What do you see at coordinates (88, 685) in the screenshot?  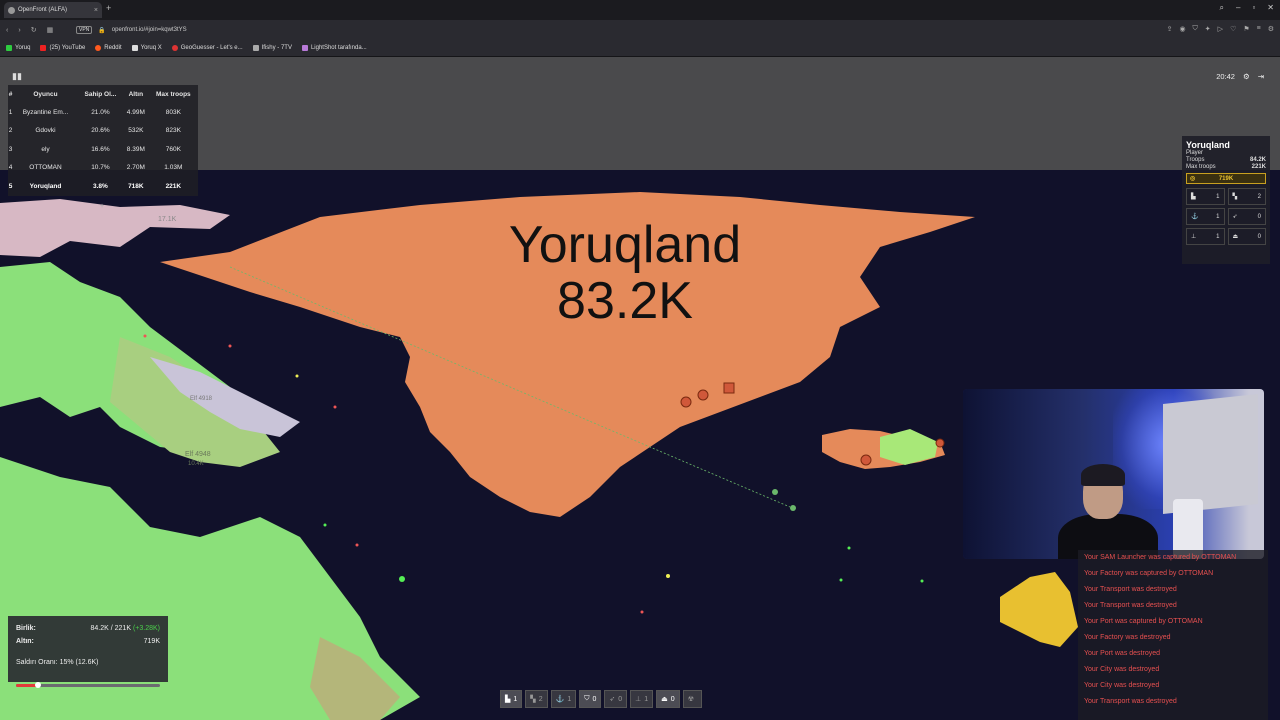 I see `attack-ratio-slider` at bounding box center [88, 685].